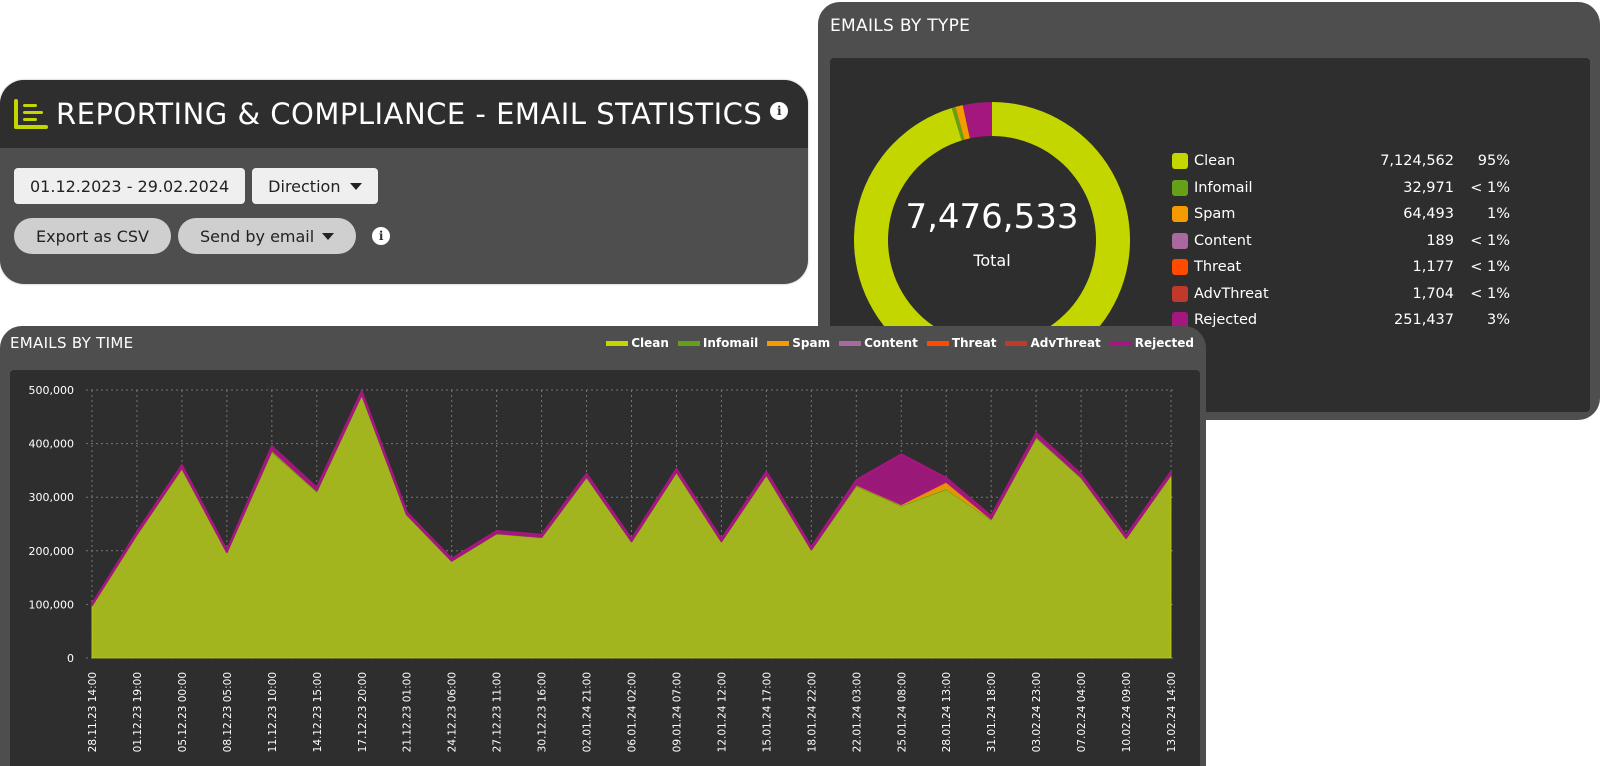 This screenshot has height=766, width=1600. Describe the element at coordinates (70, 658) in the screenshot. I see `y-tick-label: 0` at that location.